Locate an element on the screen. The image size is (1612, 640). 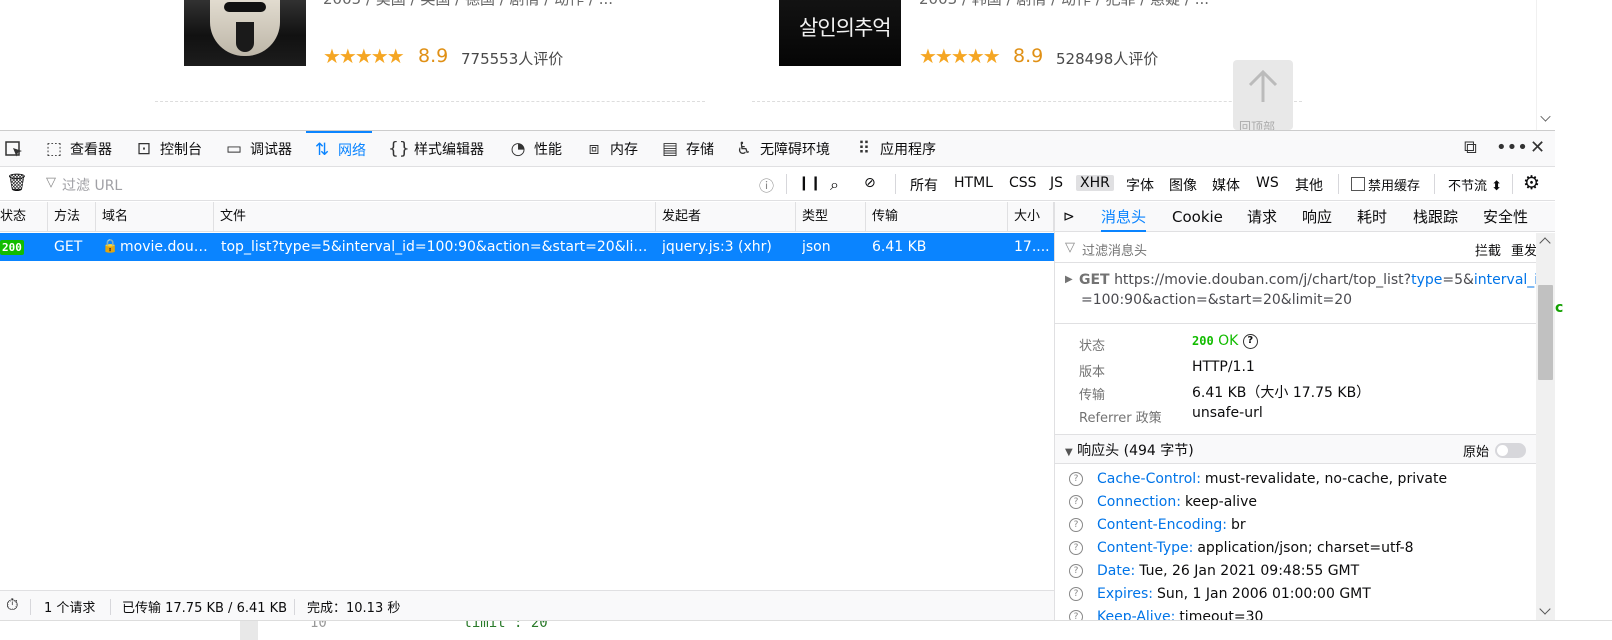
more-options-icon: ••• is located at coordinates (1512, 147).